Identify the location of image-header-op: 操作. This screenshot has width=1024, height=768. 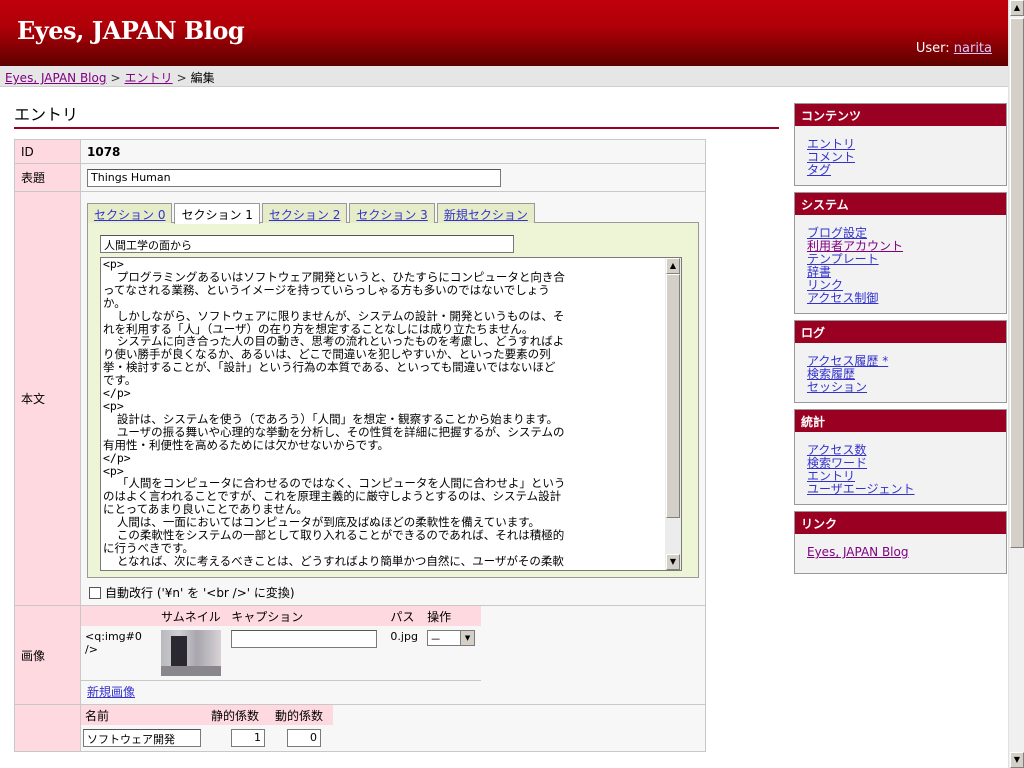
(452, 616).